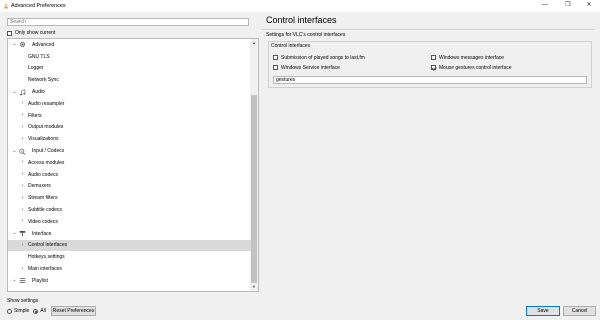  I want to click on tree-label: Control interfaces, so click(48, 245).